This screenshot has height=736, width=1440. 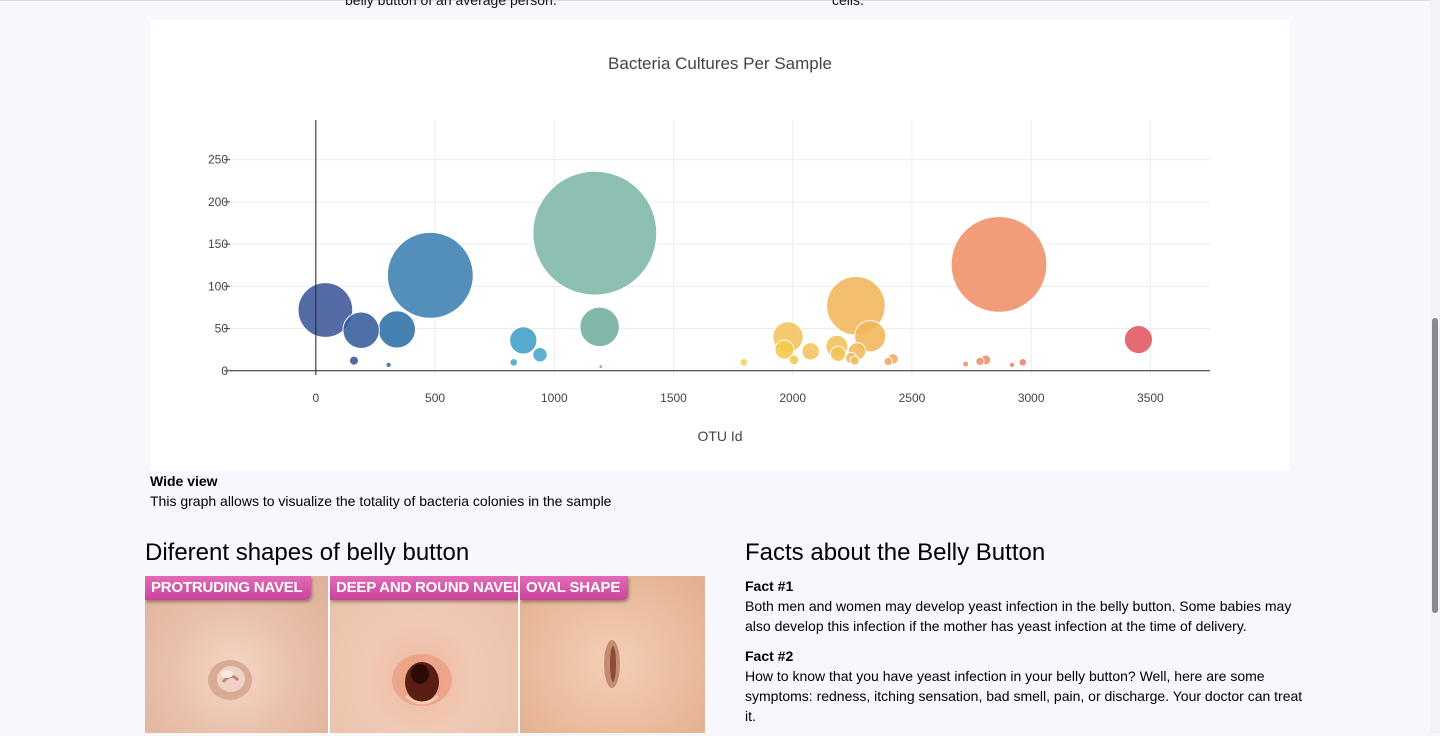 What do you see at coordinates (1150, 398) in the screenshot?
I see `x-tick-label: 3500` at bounding box center [1150, 398].